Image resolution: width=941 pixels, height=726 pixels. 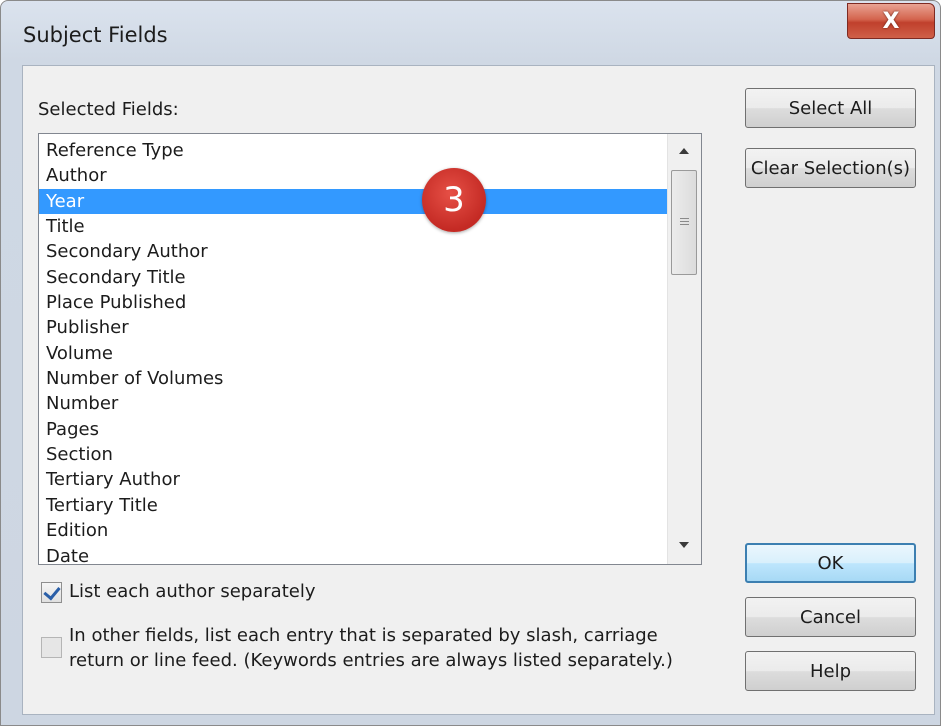 What do you see at coordinates (684, 545) in the screenshot?
I see `scroll-down-arrow-icon` at bounding box center [684, 545].